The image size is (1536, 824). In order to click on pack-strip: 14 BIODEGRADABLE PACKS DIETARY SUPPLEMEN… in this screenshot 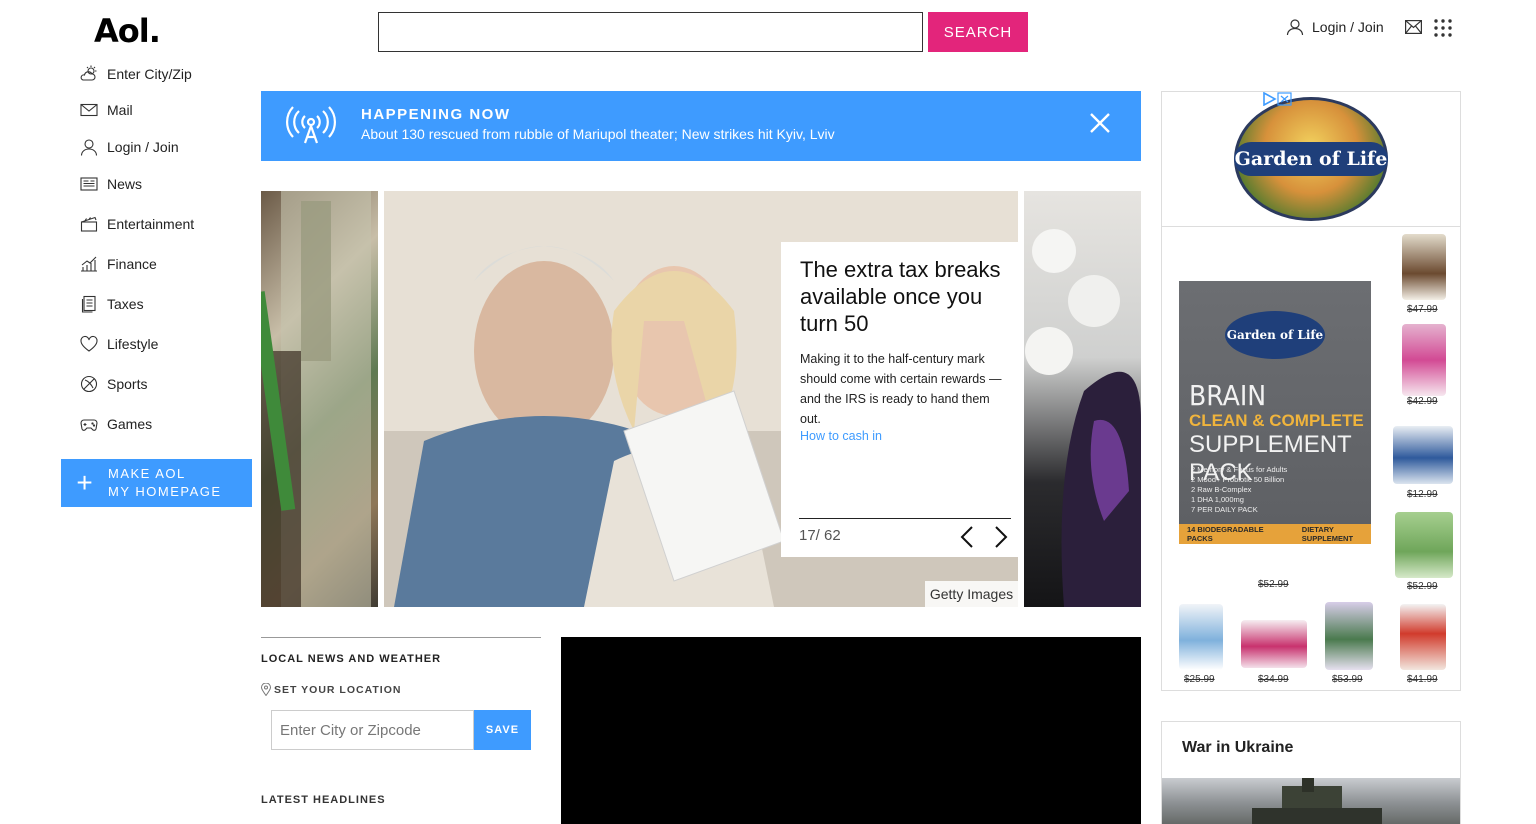, I will do `click(1275, 534)`.